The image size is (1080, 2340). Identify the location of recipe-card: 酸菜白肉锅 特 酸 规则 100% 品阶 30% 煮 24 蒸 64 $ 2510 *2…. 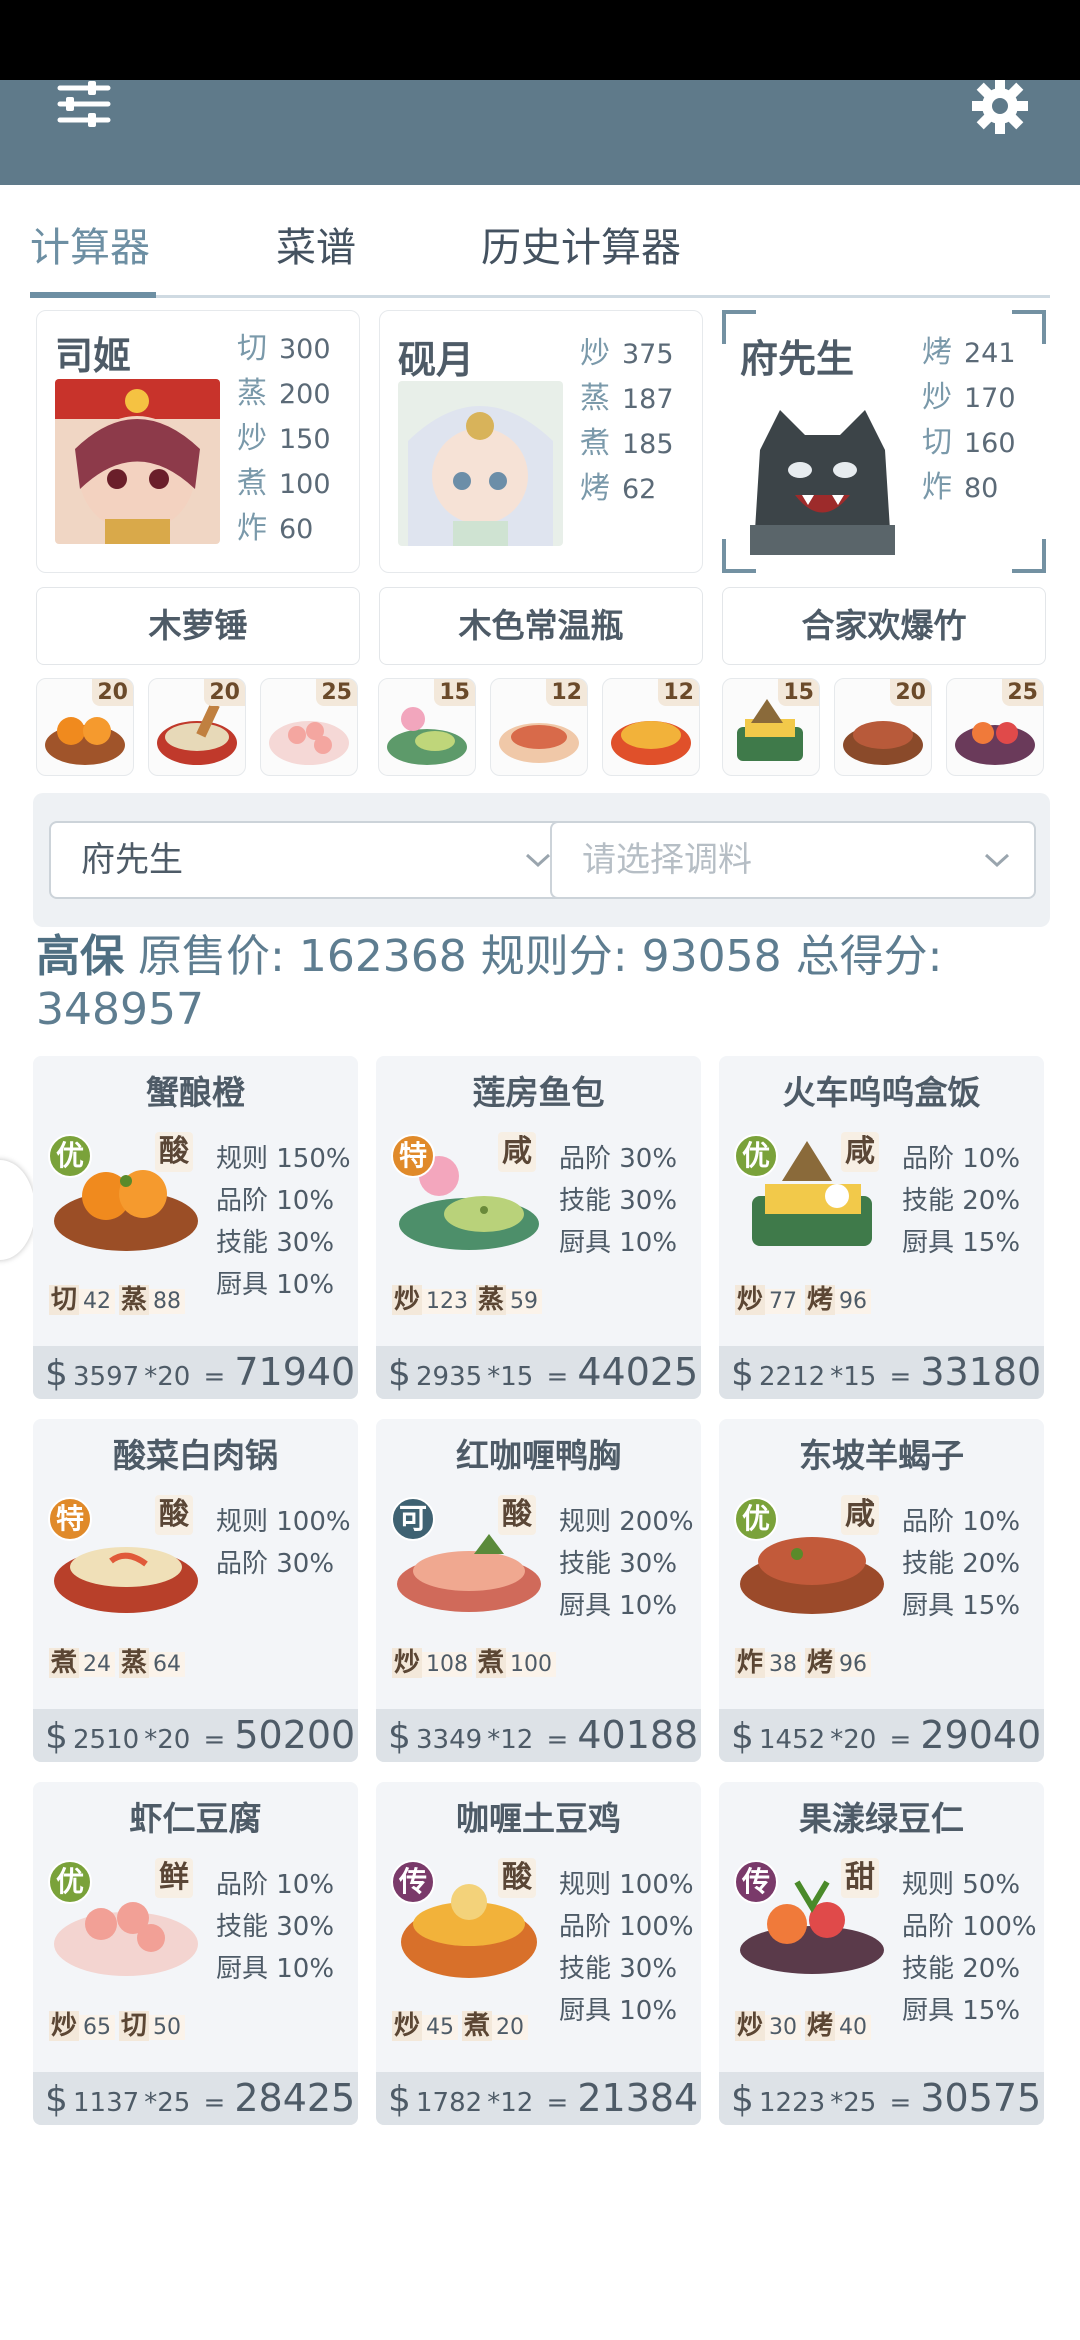
(195, 1590).